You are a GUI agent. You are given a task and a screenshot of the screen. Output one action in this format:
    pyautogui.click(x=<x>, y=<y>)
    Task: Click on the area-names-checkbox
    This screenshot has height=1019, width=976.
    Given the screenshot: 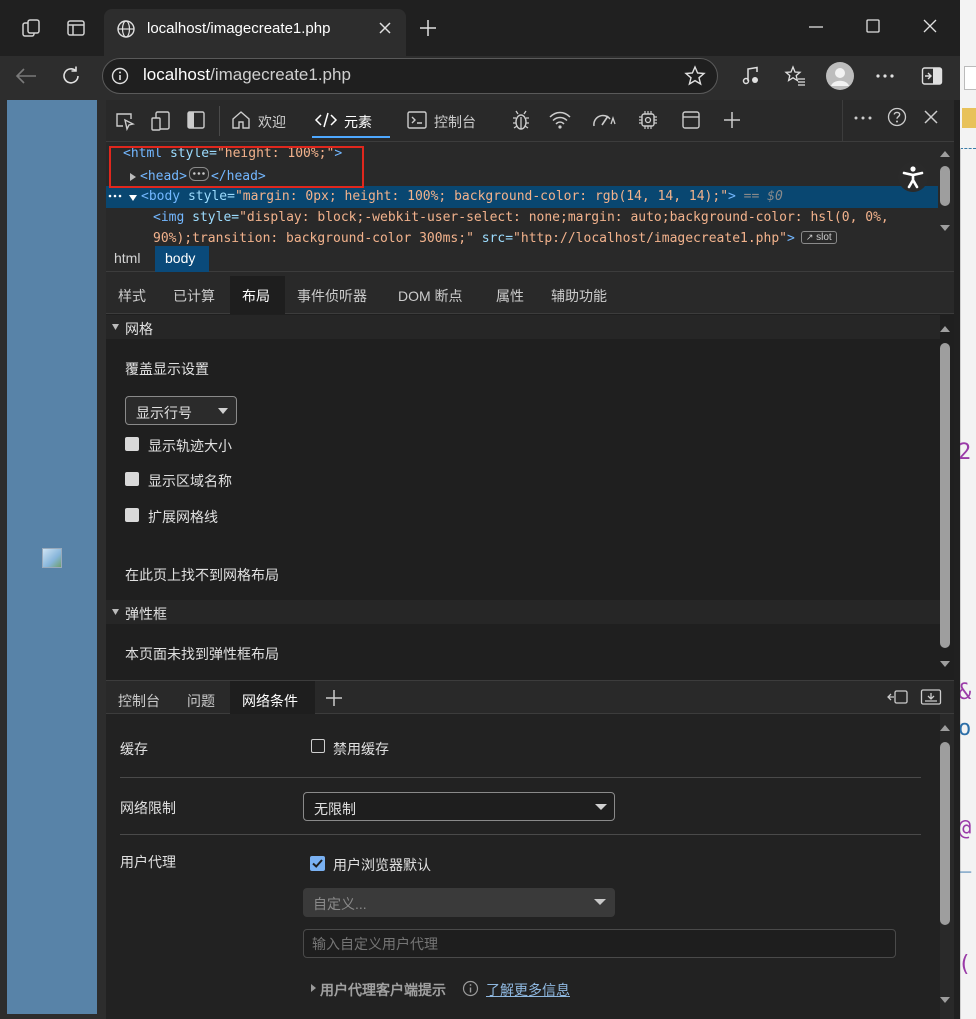 What is the action you would take?
    pyautogui.click(x=132, y=479)
    